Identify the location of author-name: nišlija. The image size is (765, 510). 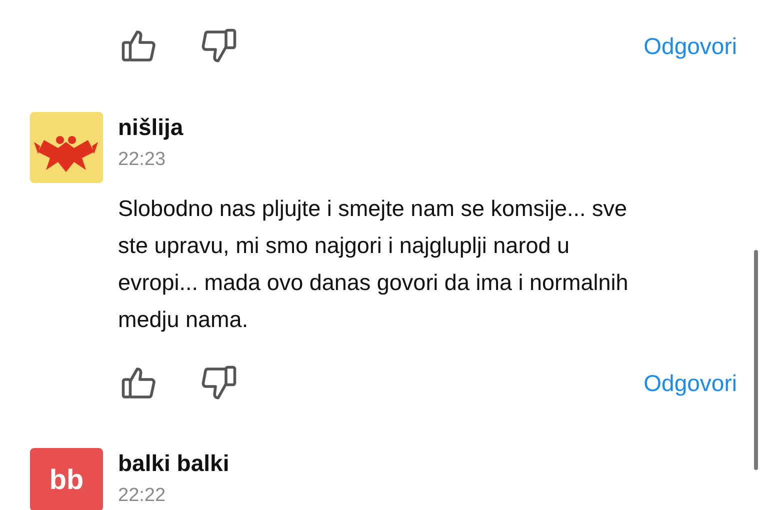
(151, 128).